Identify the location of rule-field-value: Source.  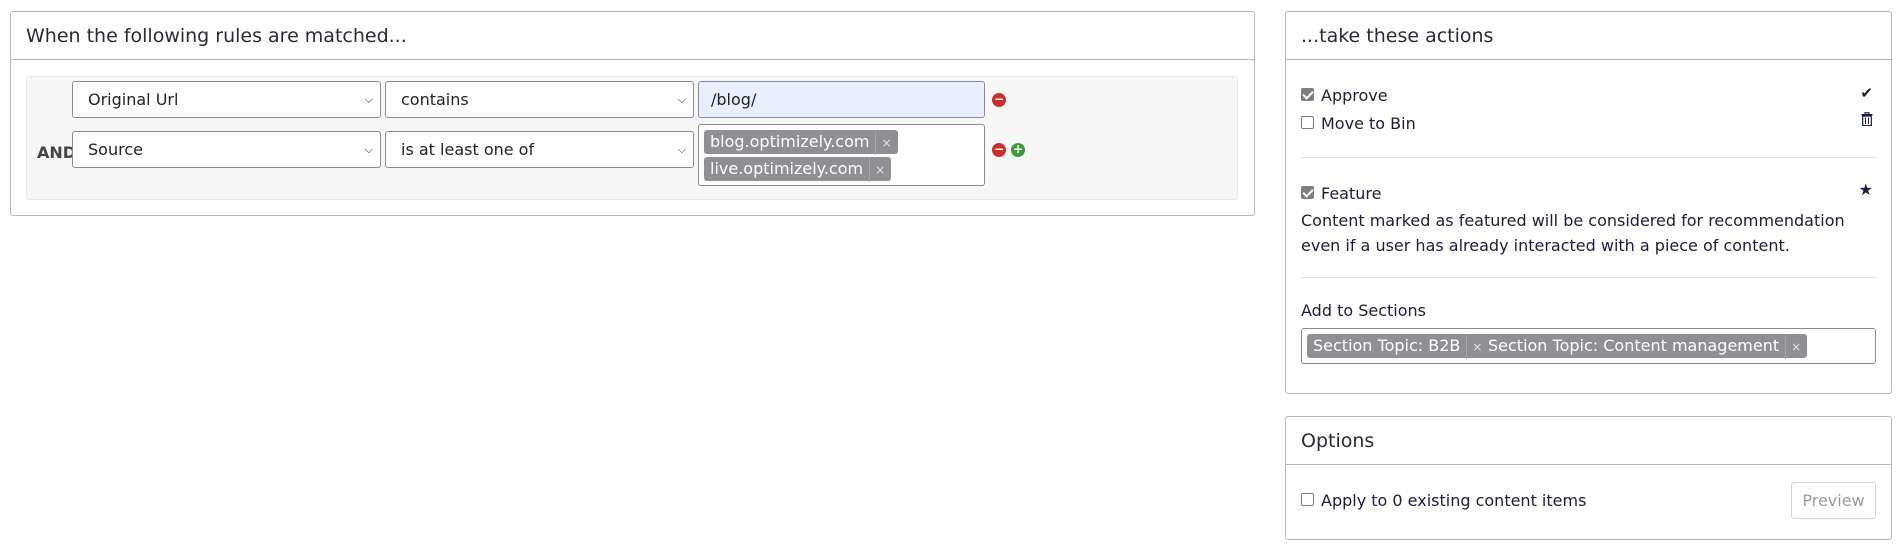
(115, 149).